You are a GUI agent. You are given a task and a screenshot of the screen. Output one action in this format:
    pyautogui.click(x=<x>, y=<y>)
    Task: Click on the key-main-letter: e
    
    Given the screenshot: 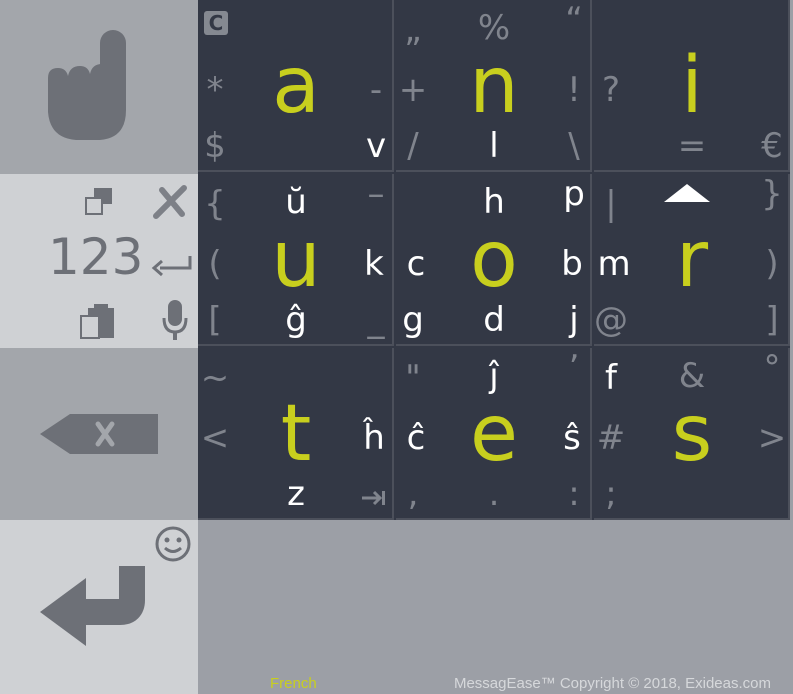 What is the action you would take?
    pyautogui.click(x=494, y=434)
    